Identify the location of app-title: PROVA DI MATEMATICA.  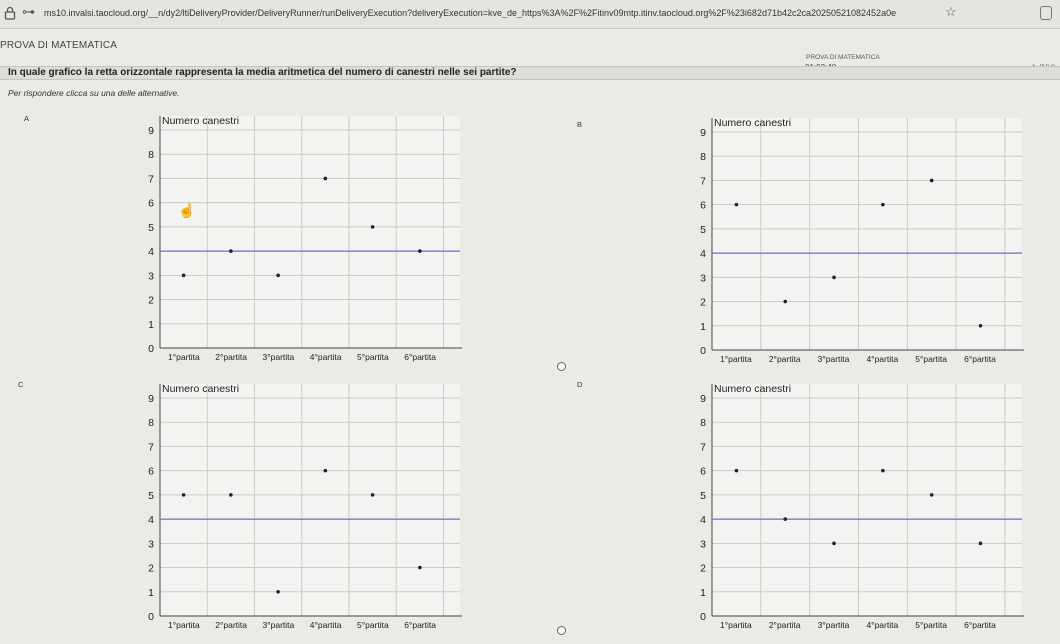
(59, 45).